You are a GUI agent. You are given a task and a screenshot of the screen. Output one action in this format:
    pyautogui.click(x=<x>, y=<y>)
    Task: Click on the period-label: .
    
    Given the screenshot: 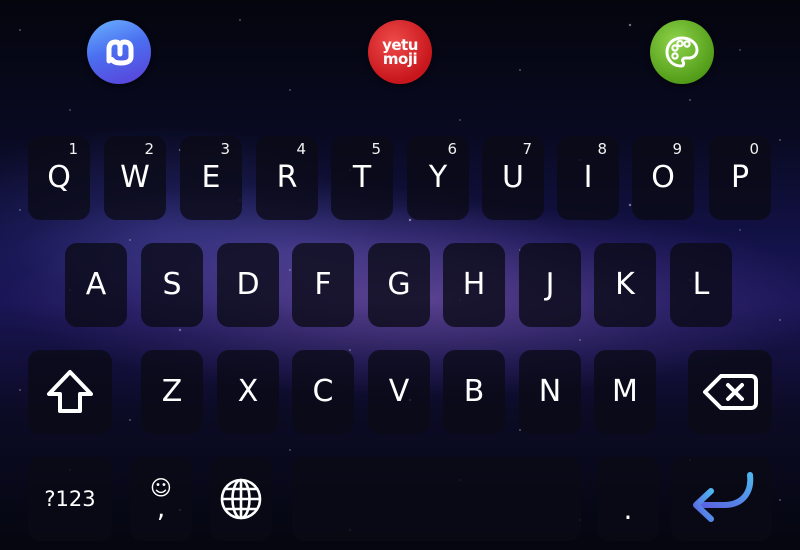 What is the action you would take?
    pyautogui.click(x=628, y=509)
    